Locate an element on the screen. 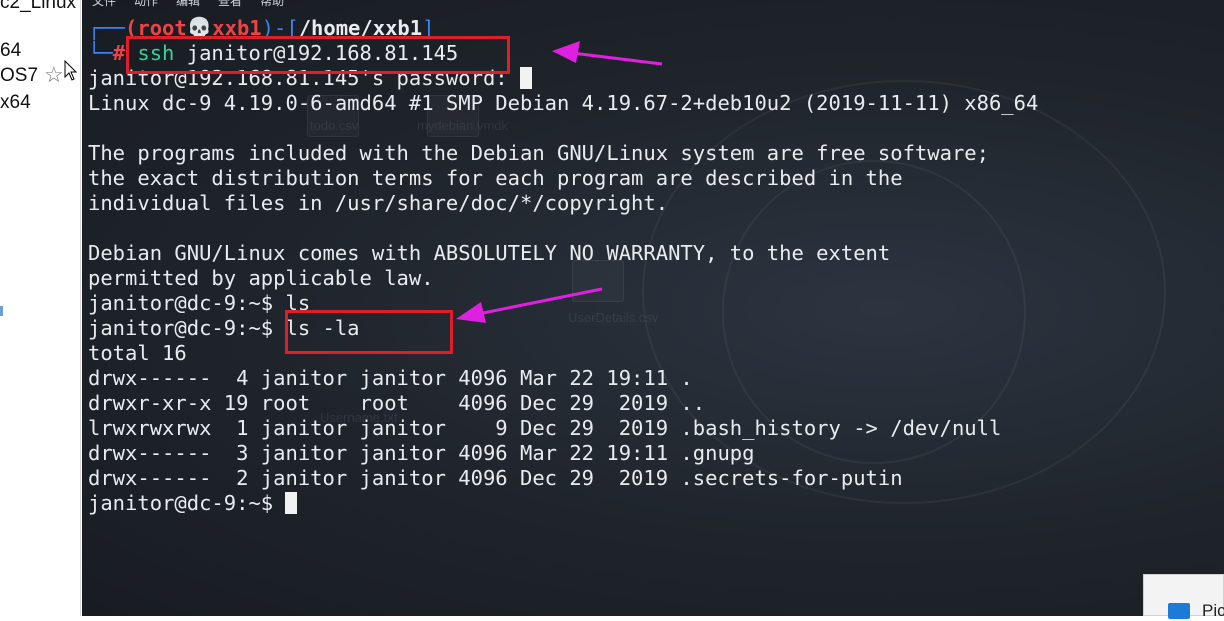  current-prompt-text: janitor@dc-9:~$ is located at coordinates (187, 503).